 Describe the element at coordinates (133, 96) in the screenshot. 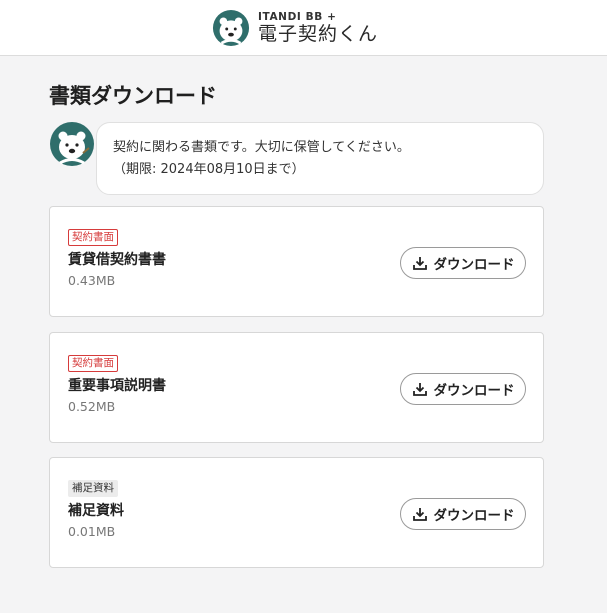

I see `page-title: 書類ダウンロード` at that location.